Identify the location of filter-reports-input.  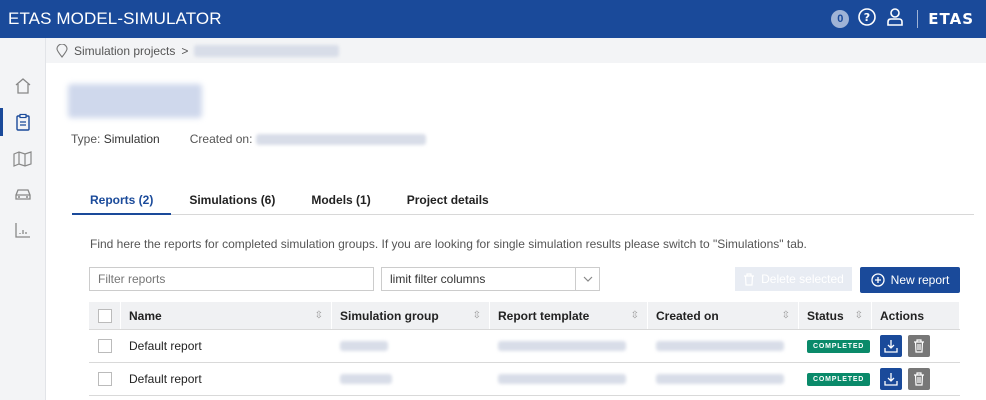
(231, 279).